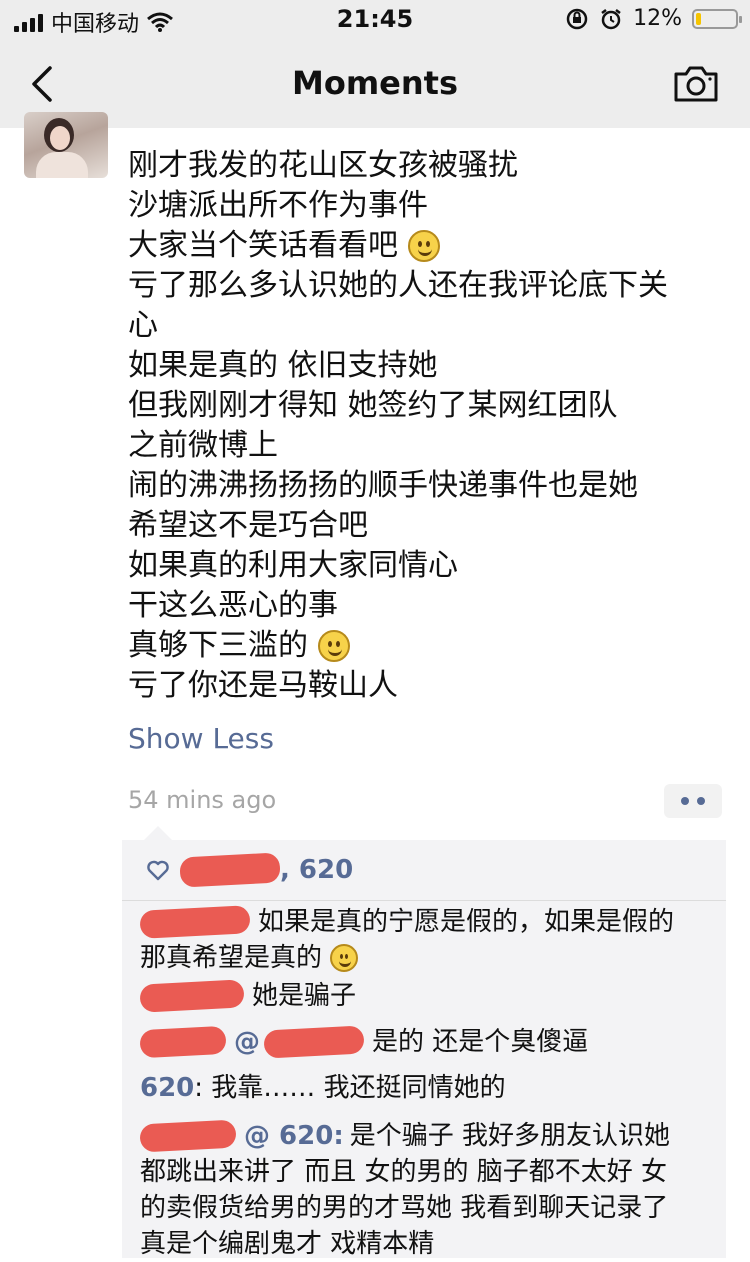  What do you see at coordinates (383, 485) in the screenshot?
I see `post-line: 闹的沸沸扬扬扬的顺手快递事件也是她` at bounding box center [383, 485].